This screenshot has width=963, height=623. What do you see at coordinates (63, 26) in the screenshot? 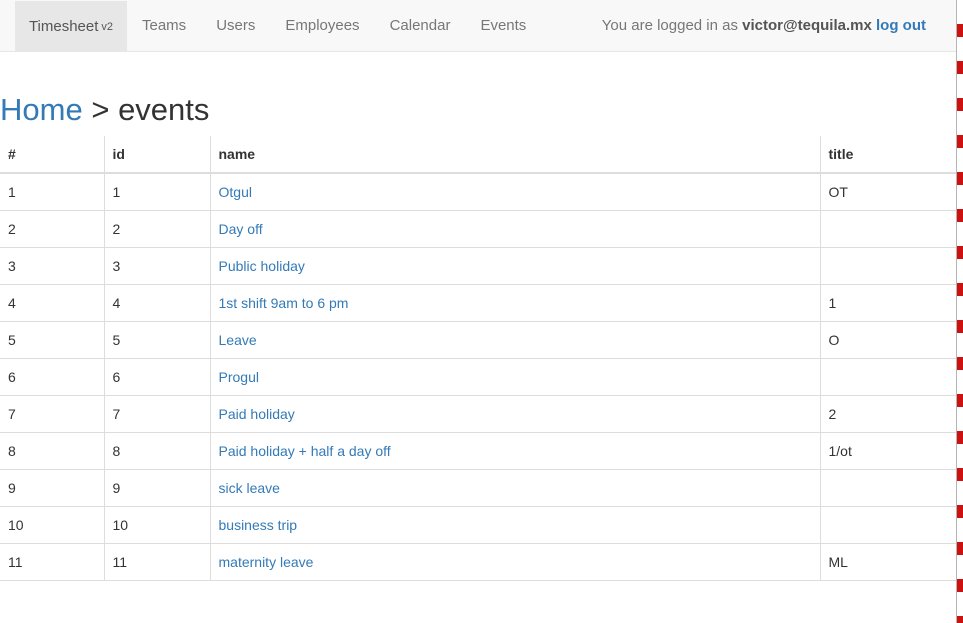
I see `brand-name: Timesheet` at bounding box center [63, 26].